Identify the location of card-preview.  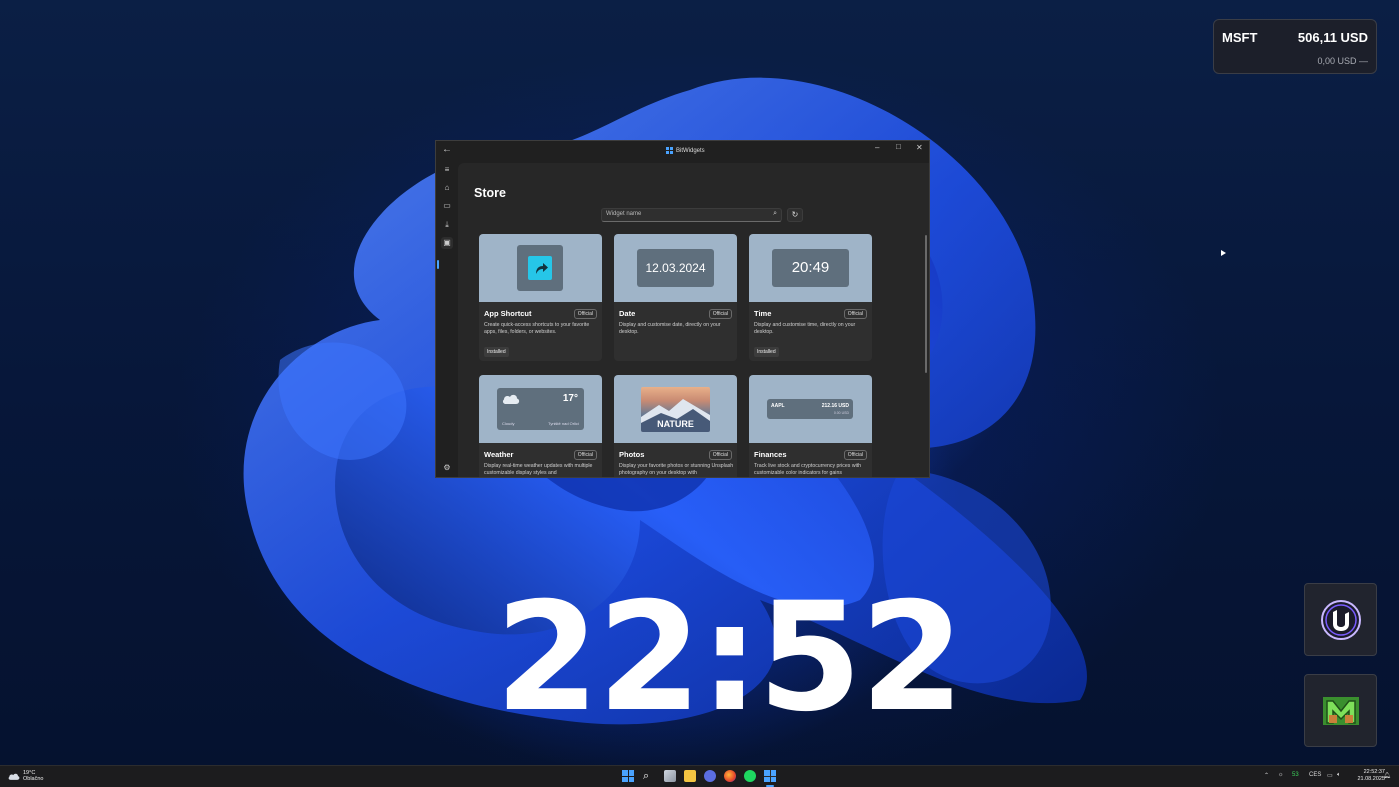
(540, 268).